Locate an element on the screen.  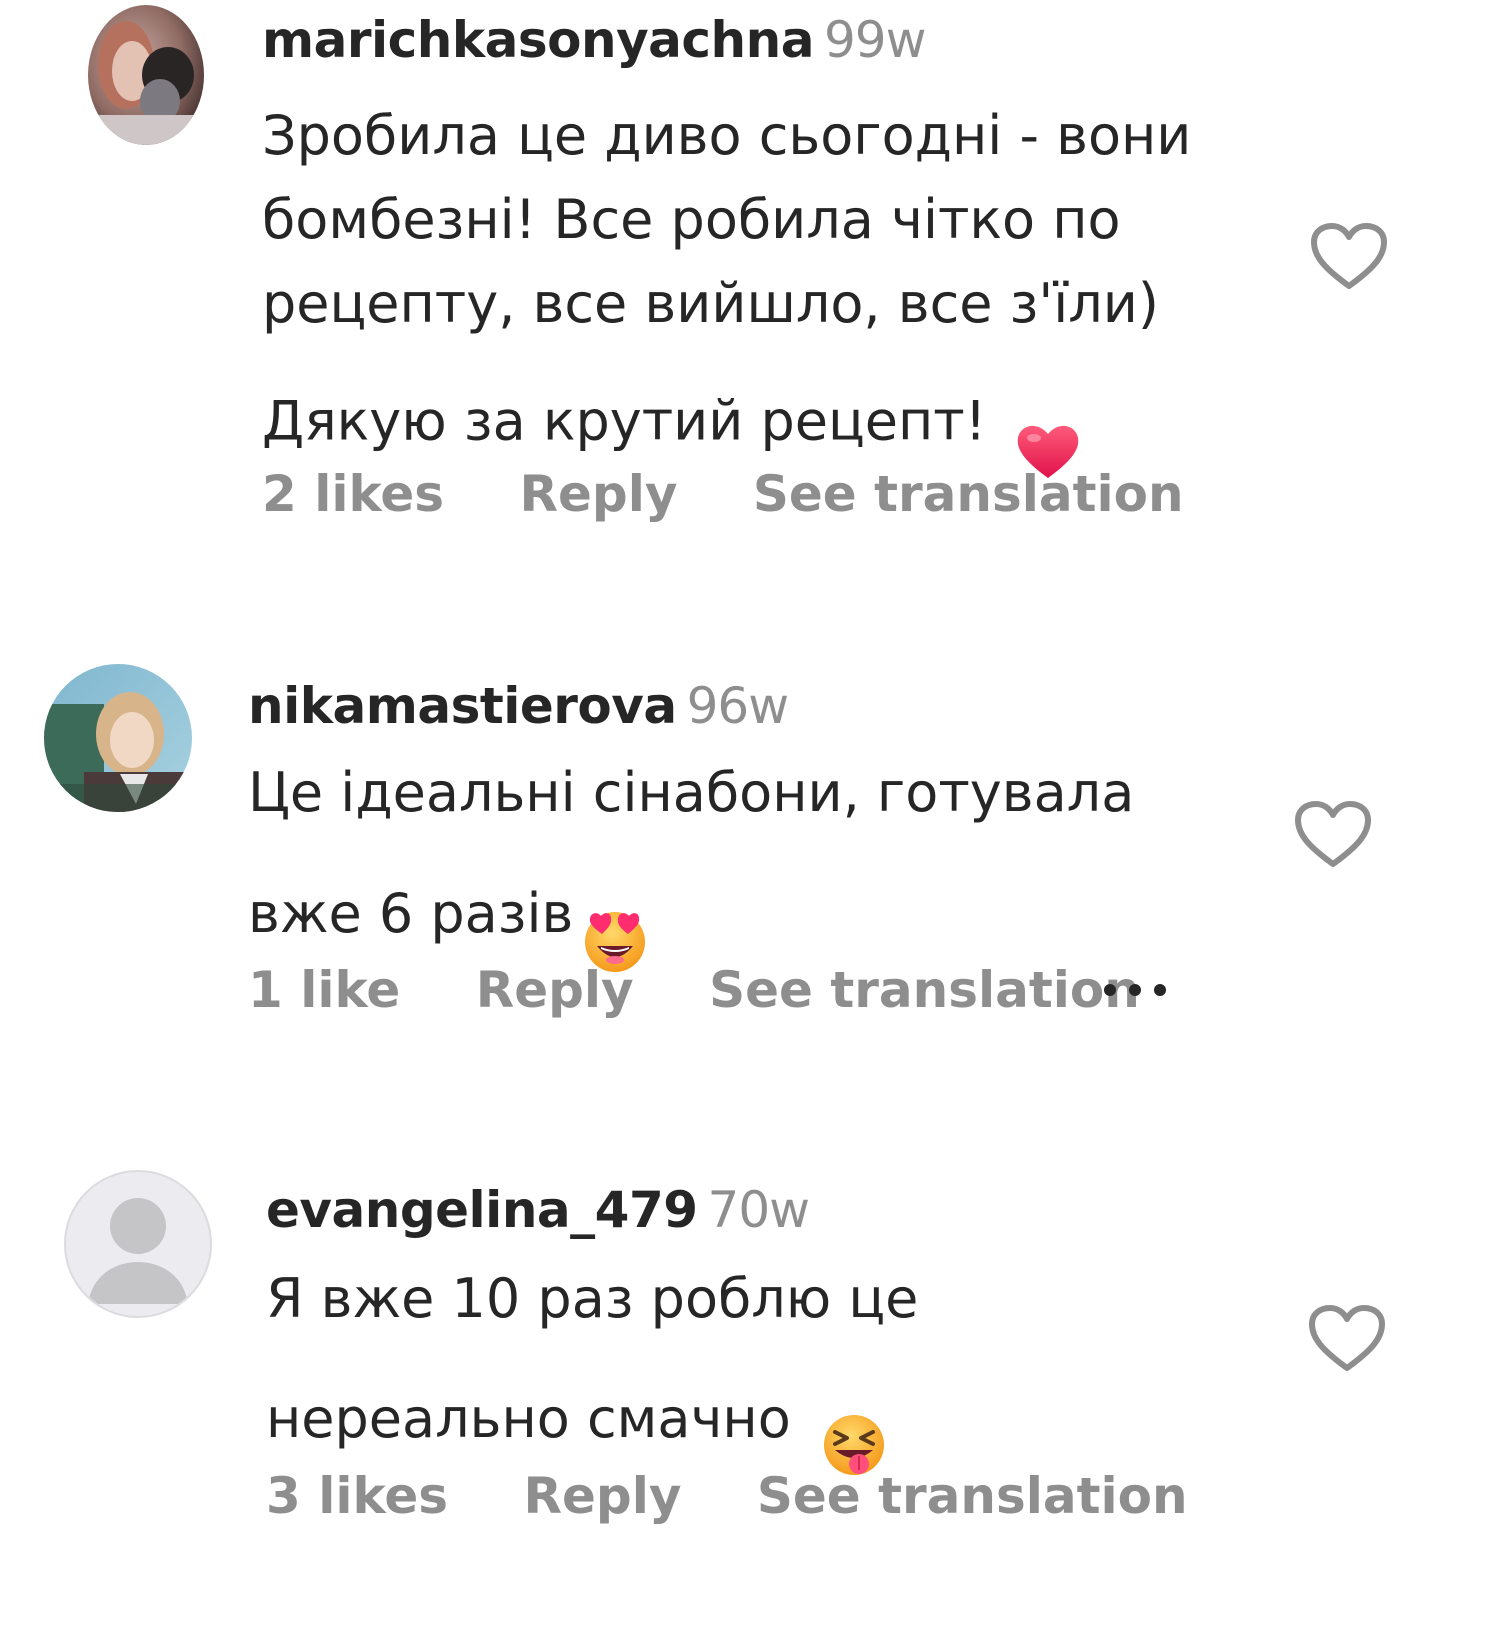
comment-actions: 3 likes Reply See translation is located at coordinates (756, 1496).